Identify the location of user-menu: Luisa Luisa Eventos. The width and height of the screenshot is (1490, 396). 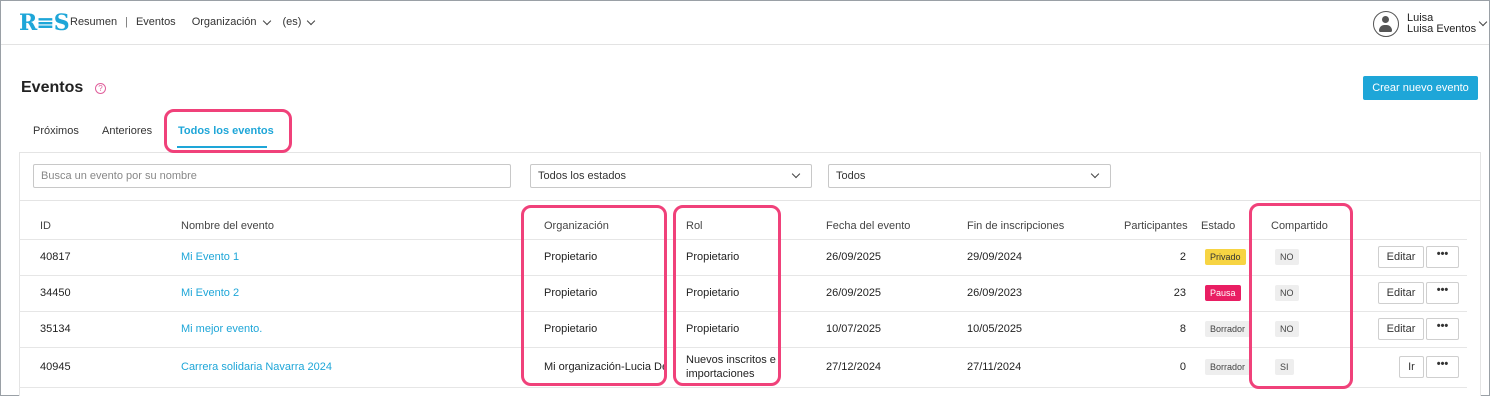
(1424, 24).